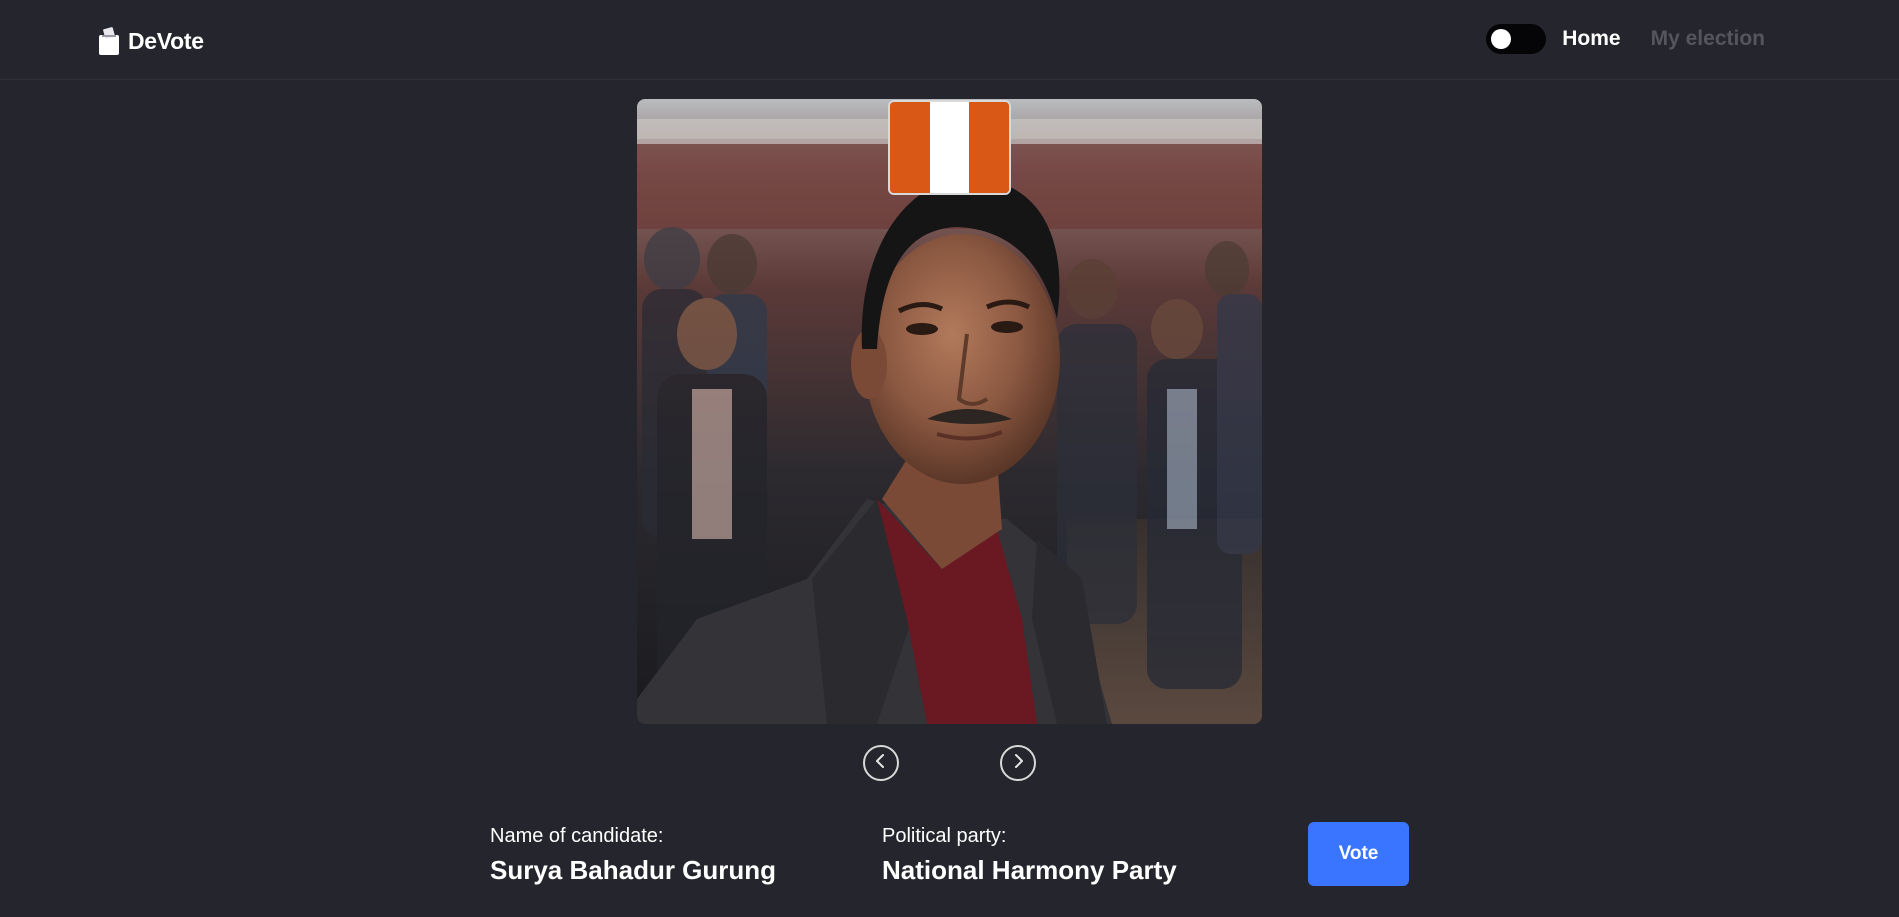 Image resolution: width=1899 pixels, height=917 pixels. What do you see at coordinates (1708, 39) in the screenshot?
I see `nav-my-election-link: My election` at bounding box center [1708, 39].